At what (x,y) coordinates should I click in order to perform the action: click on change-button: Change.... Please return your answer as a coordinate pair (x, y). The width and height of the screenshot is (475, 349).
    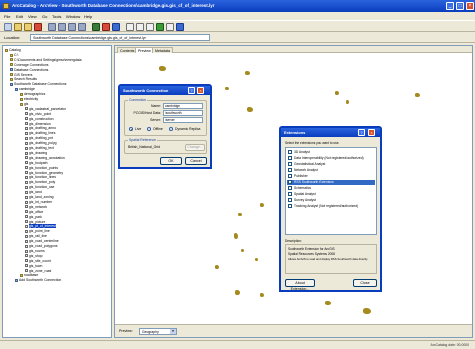
    Looking at the image, I should click on (195, 147).